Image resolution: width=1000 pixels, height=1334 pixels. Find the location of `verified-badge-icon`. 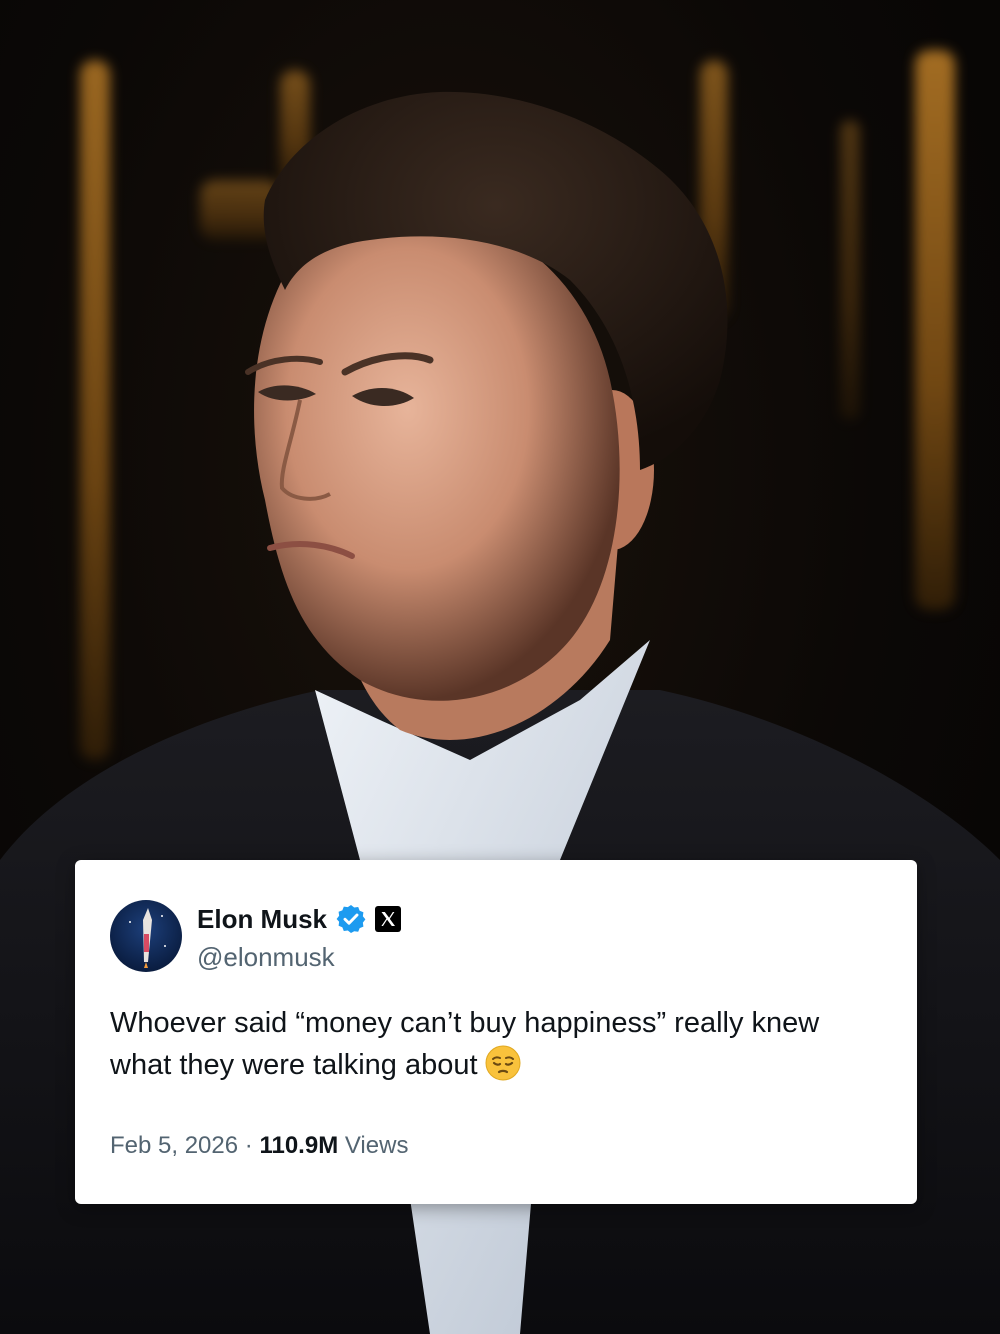

verified-badge-icon is located at coordinates (351, 919).